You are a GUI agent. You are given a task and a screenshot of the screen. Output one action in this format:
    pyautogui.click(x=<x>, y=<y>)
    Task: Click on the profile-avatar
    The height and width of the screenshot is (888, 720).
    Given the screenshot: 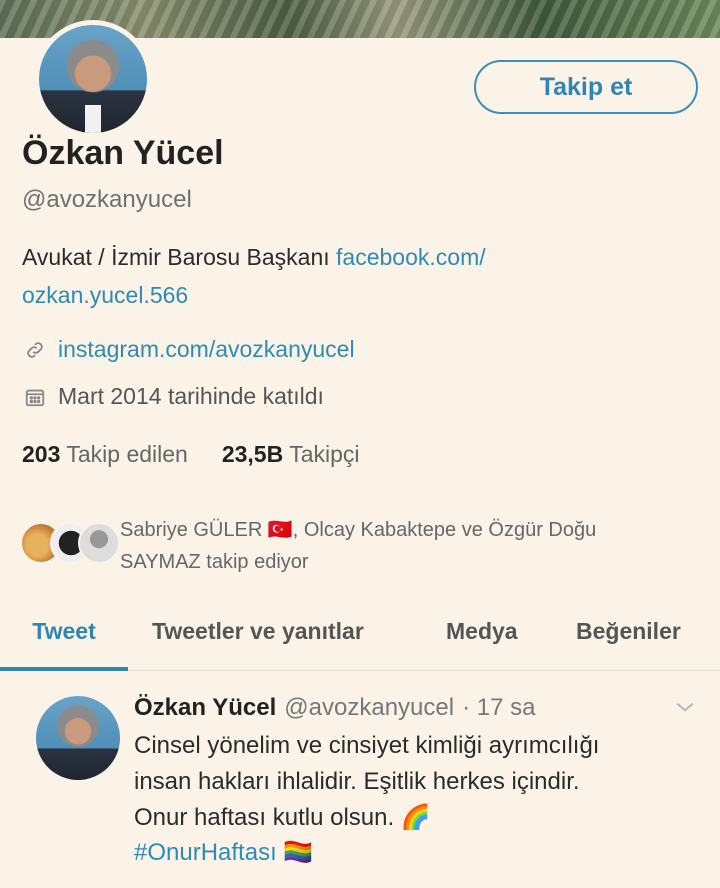 What is the action you would take?
    pyautogui.click(x=93, y=79)
    